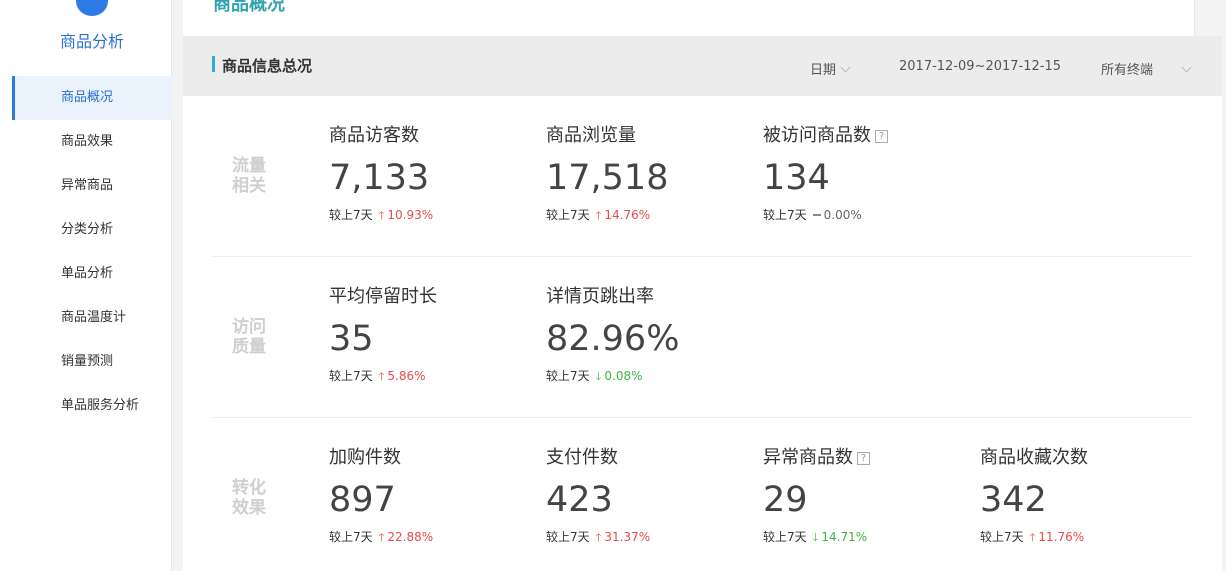  Describe the element at coordinates (863, 173) in the screenshot. I see `metric-card: 被访问商品数? 134 较上7天 0.00%` at that location.